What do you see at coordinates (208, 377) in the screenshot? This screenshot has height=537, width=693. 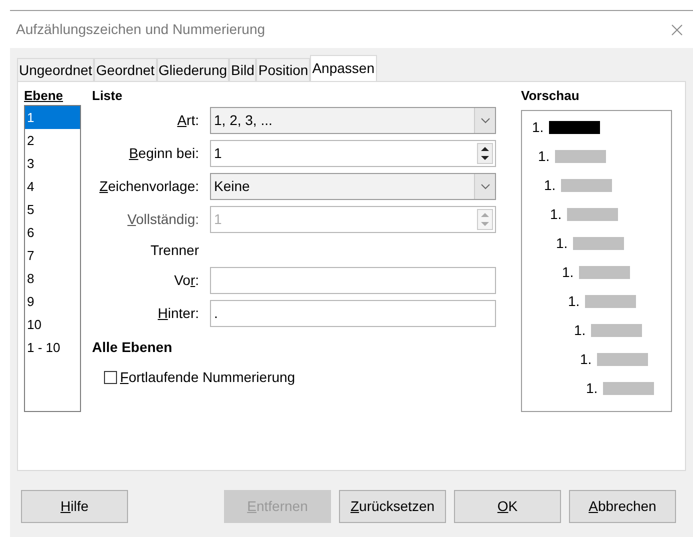 I see `checkbox-label: Fortlaufende Nummerierung` at bounding box center [208, 377].